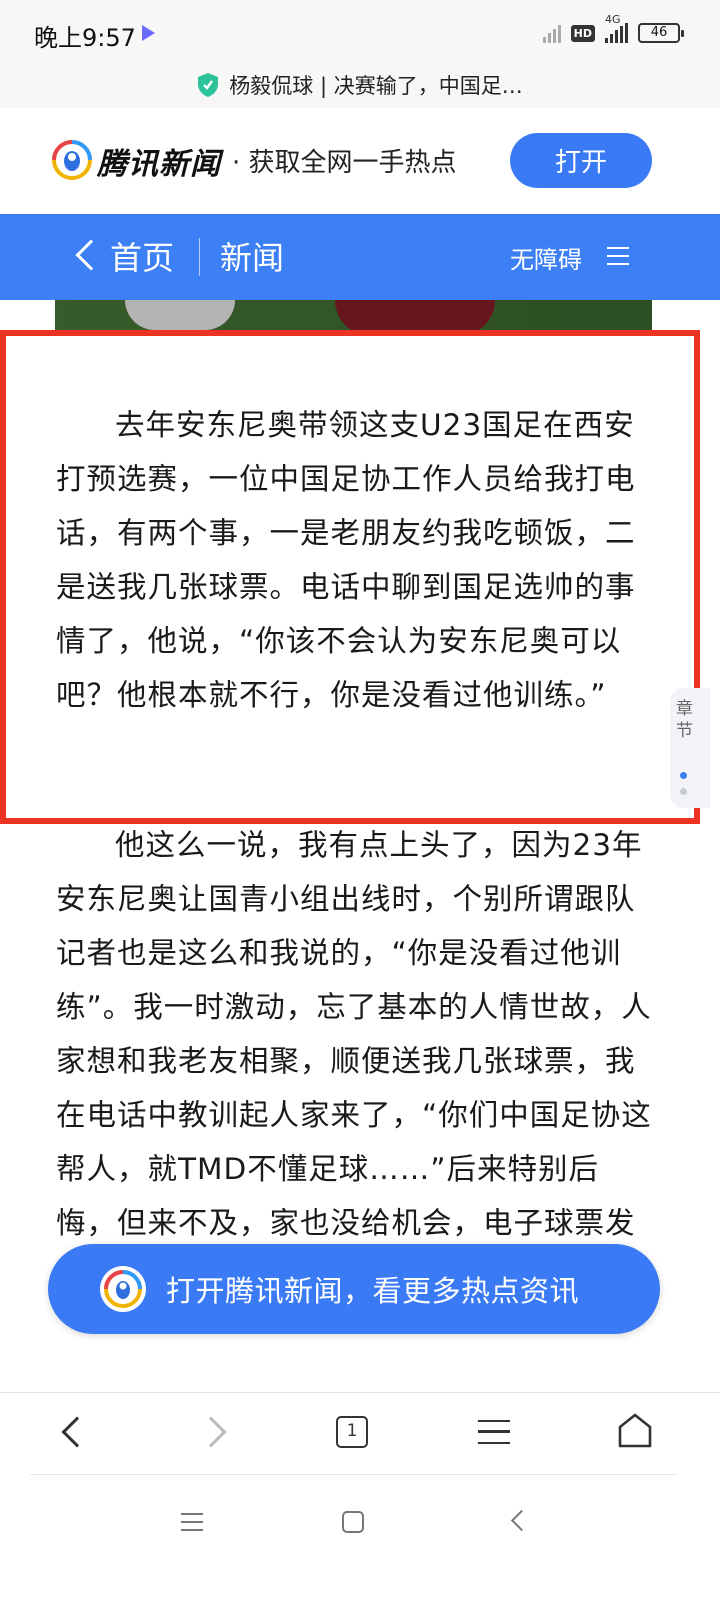 Image resolution: width=720 pixels, height=1600 pixels. What do you see at coordinates (635, 1431) in the screenshot?
I see `home-icon` at bounding box center [635, 1431].